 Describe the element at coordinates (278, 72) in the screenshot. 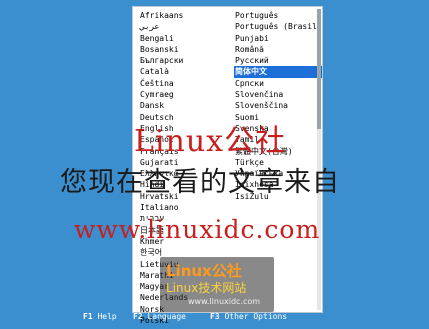

I see `language-option: 简体中文` at that location.